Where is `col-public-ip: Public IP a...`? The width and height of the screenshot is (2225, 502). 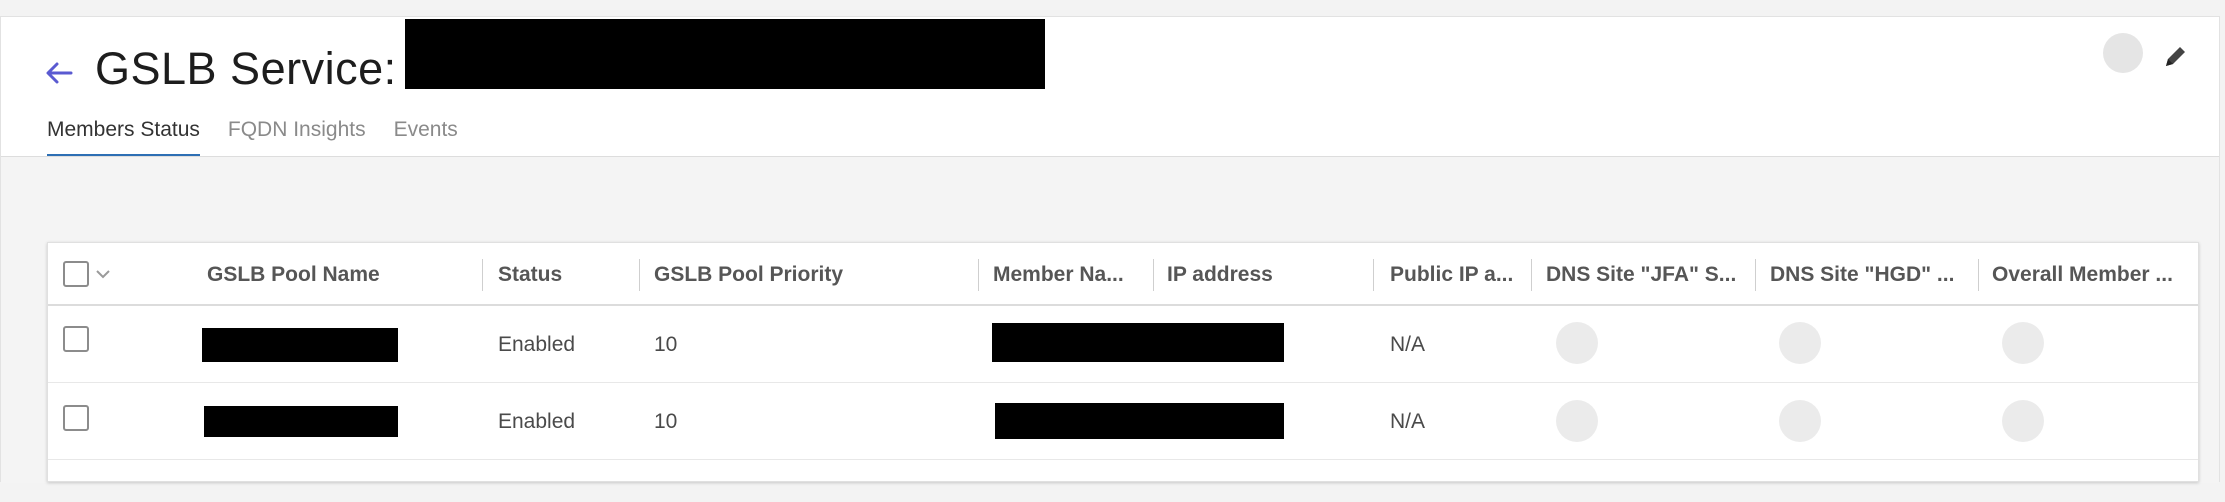 col-public-ip: Public IP a... is located at coordinates (1462, 274).